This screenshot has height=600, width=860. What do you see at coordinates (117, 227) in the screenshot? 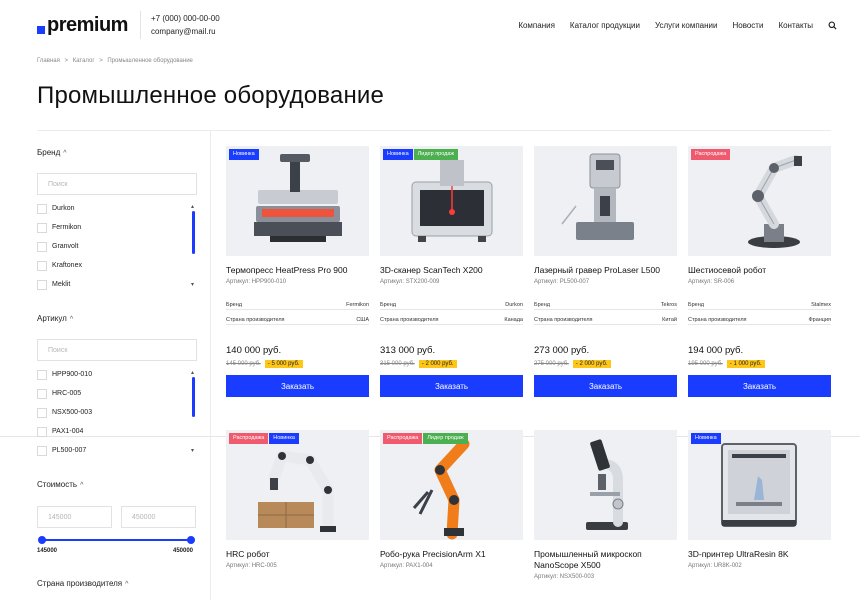
I see `brand-option: Fermikon` at bounding box center [117, 227].